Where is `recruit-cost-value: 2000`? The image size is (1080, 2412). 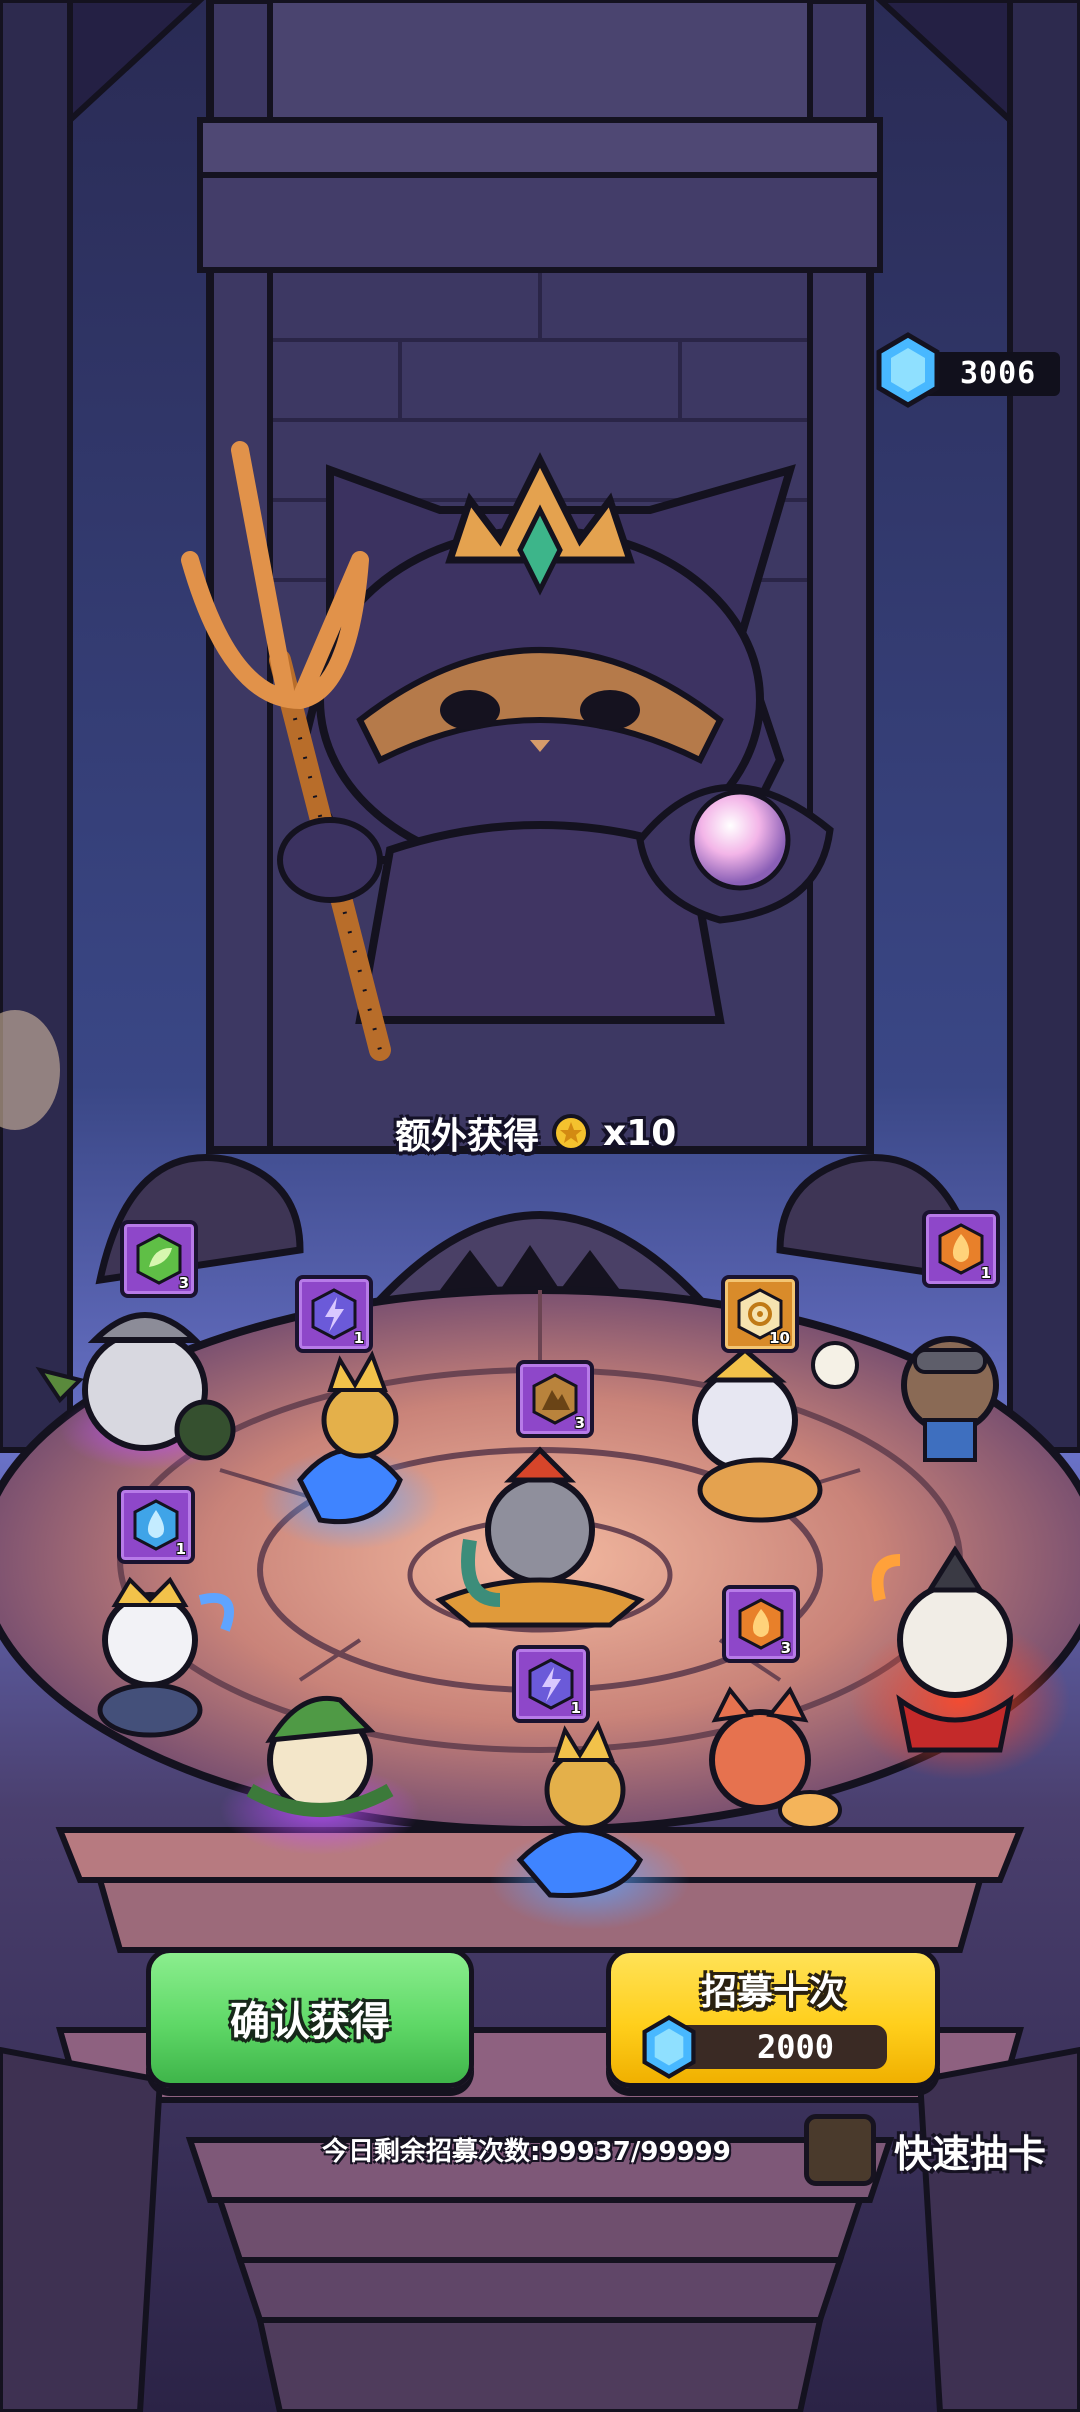
recruit-cost-value: 2000 is located at coordinates (796, 2047).